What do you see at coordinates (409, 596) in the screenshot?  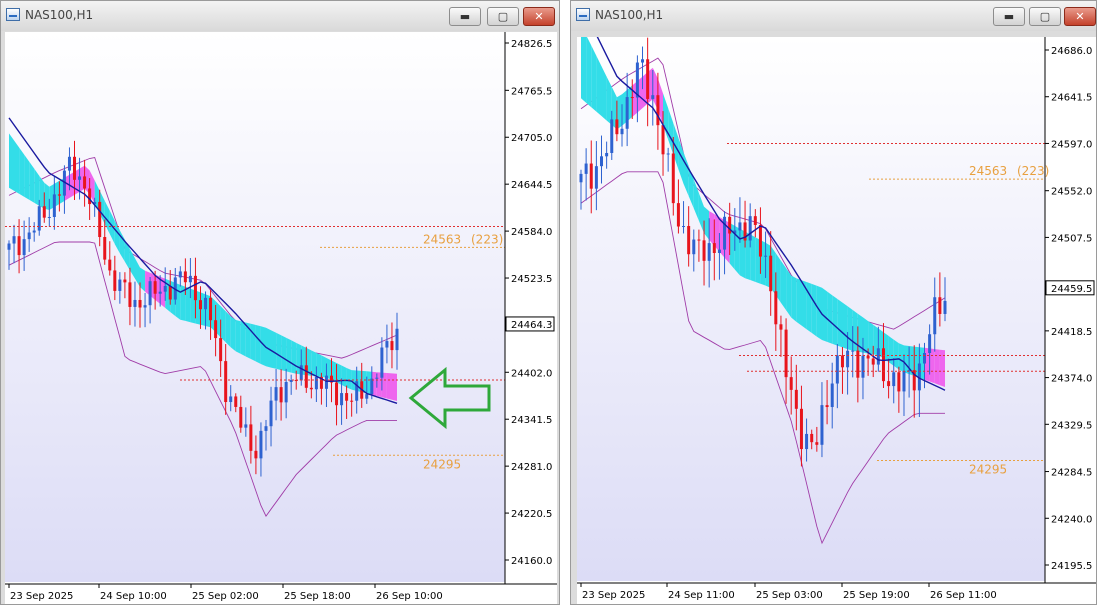 I see `time-tick-label: 26 Sep 10:00` at bounding box center [409, 596].